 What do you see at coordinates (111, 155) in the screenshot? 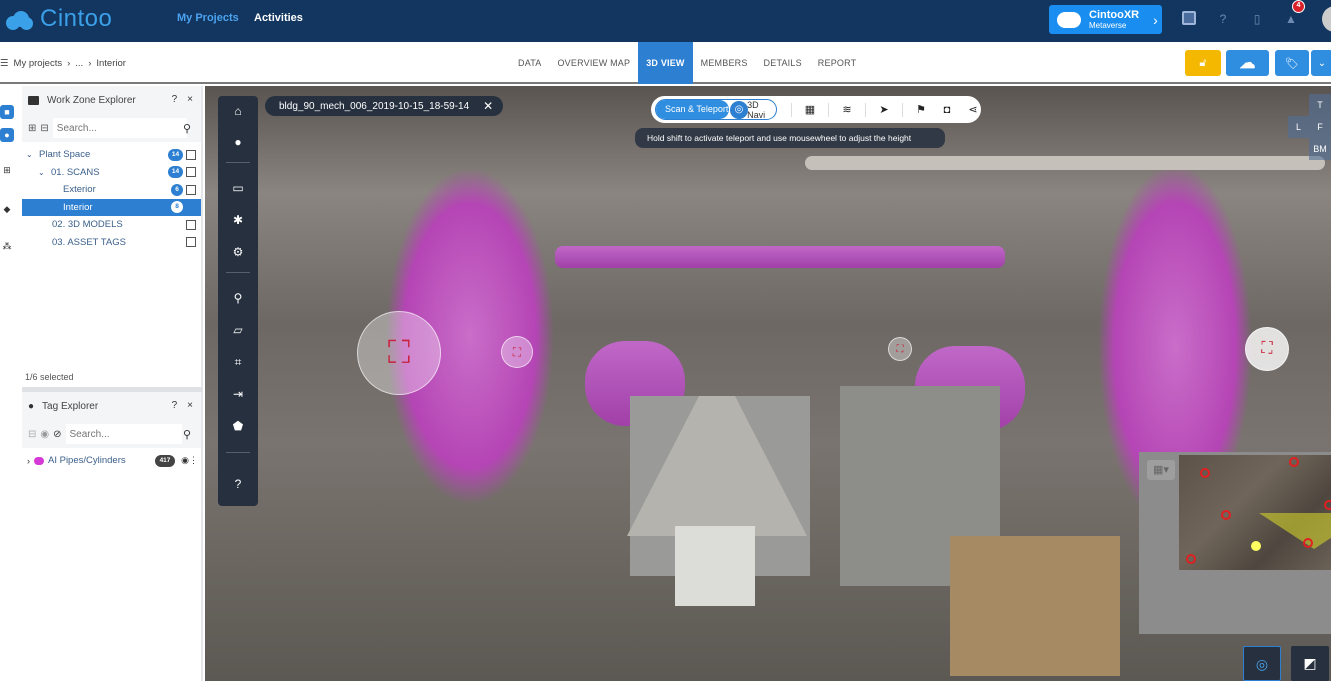
I see `tree-item-plant-space: ⌄ Plant Space 14` at bounding box center [111, 155].